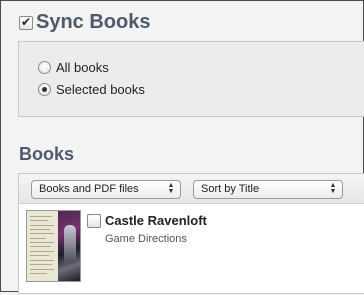 This screenshot has height=295, width=364. I want to click on books-filter-label: Books and PDF files, so click(89, 189).